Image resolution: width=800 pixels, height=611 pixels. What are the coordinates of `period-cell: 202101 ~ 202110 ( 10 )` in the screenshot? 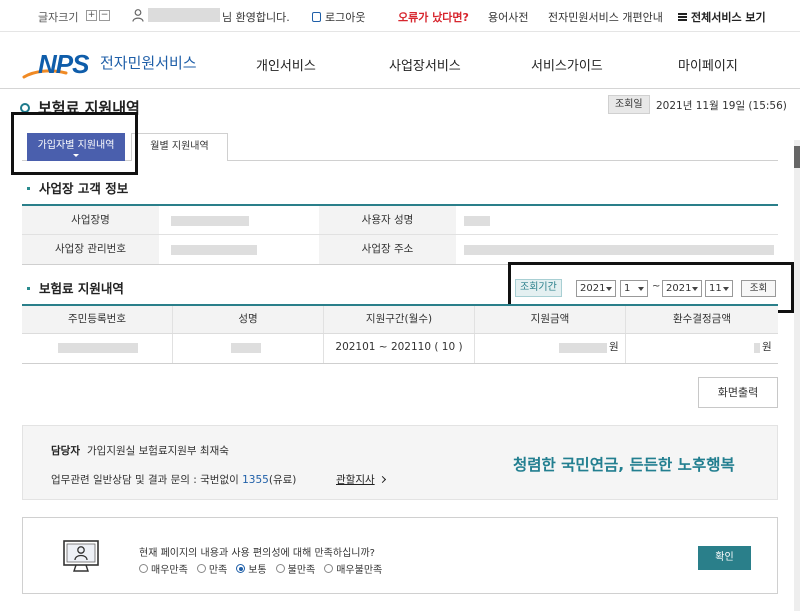 It's located at (399, 348).